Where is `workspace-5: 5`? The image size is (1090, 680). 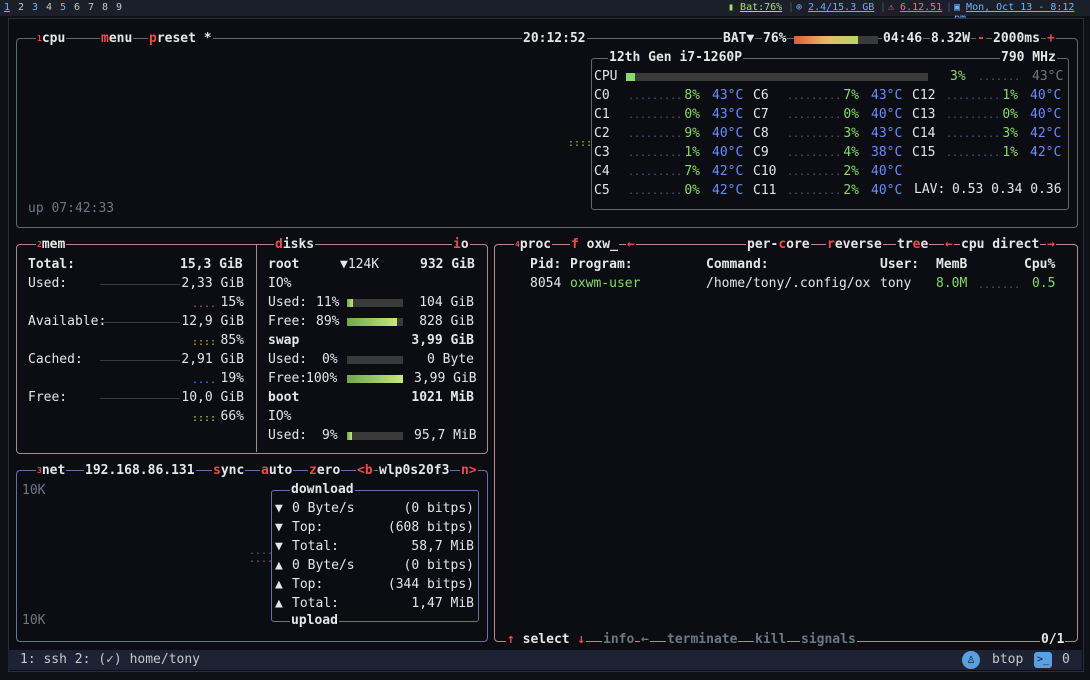 workspace-5: 5 is located at coordinates (63, 7).